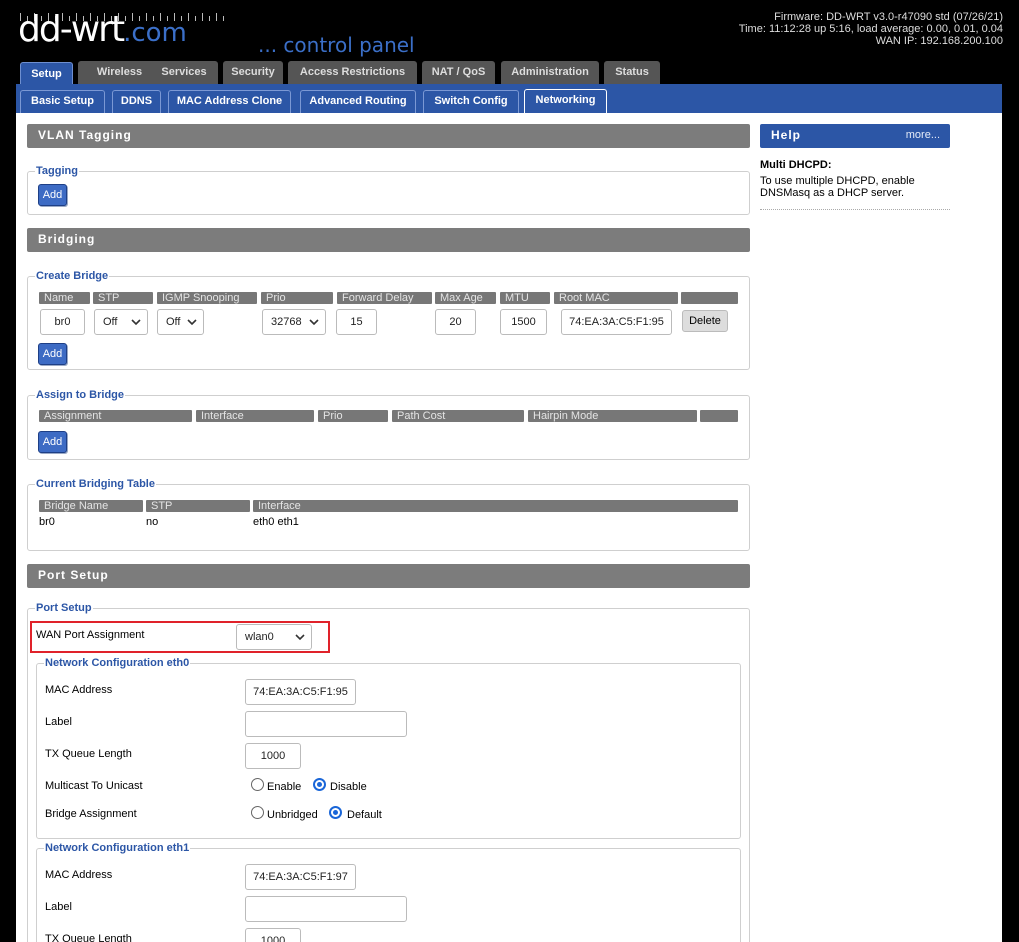 This screenshot has width=1019, height=942. I want to click on subtab-switch-config: Switch Config, so click(471, 101).